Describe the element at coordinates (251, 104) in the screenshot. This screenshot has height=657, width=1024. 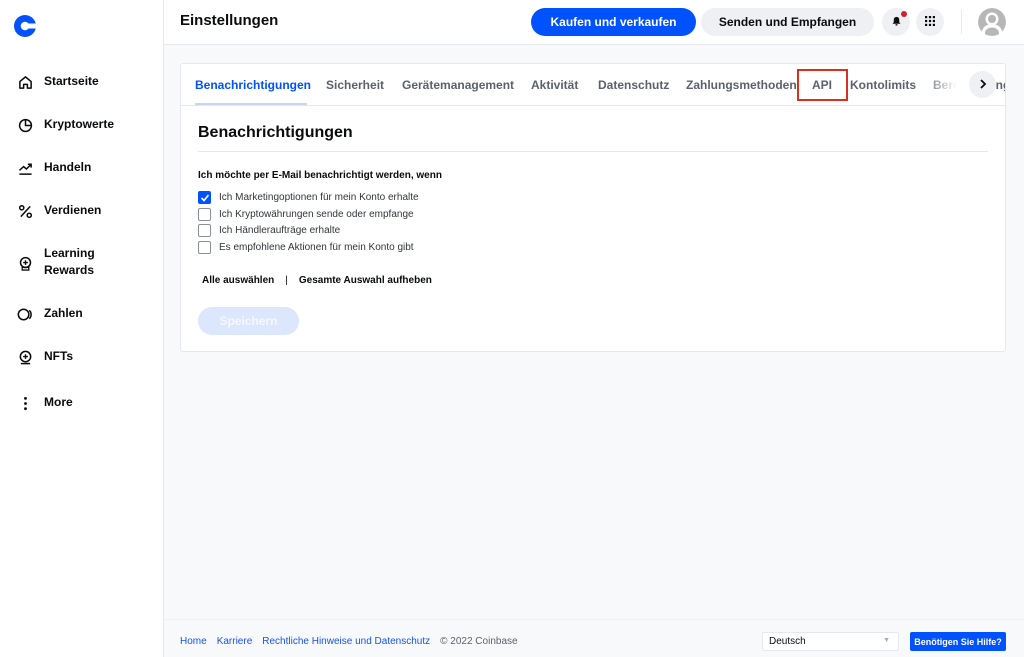
I see `active-tab-indicator` at that location.